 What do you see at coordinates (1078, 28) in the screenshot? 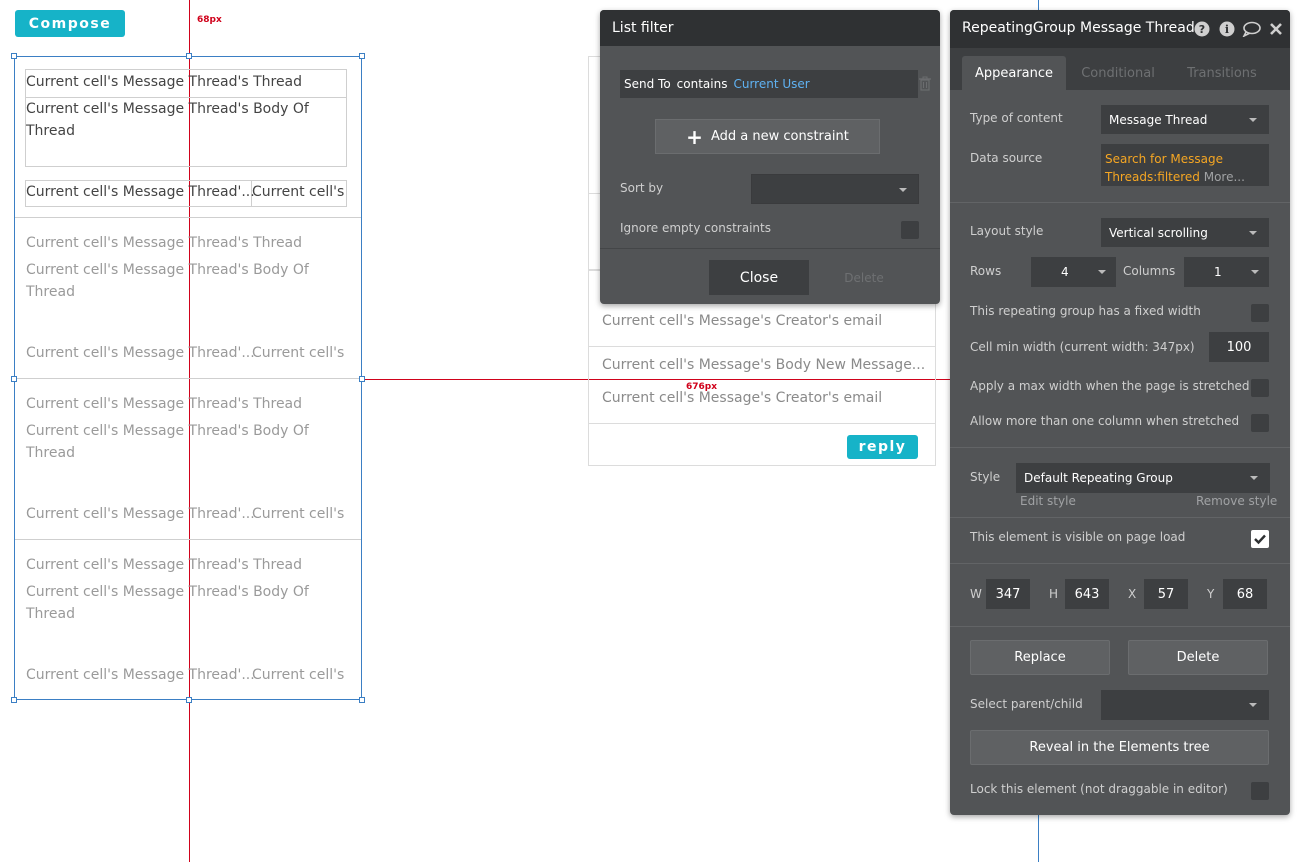
I see `element-title: RepeatingGroup Message Thread` at bounding box center [1078, 28].